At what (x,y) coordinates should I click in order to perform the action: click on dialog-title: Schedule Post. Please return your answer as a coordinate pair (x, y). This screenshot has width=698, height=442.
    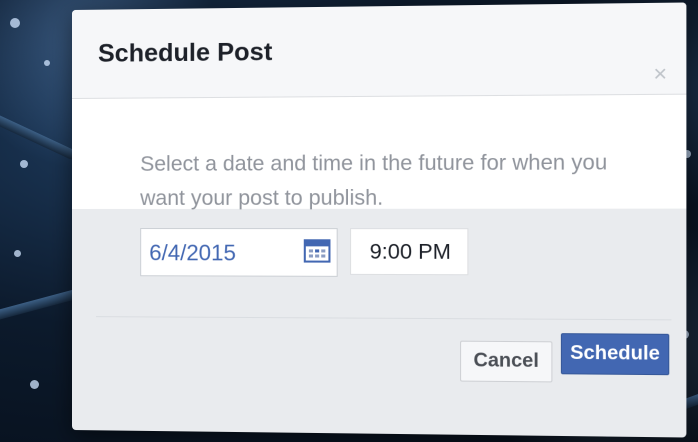
    Looking at the image, I should click on (185, 52).